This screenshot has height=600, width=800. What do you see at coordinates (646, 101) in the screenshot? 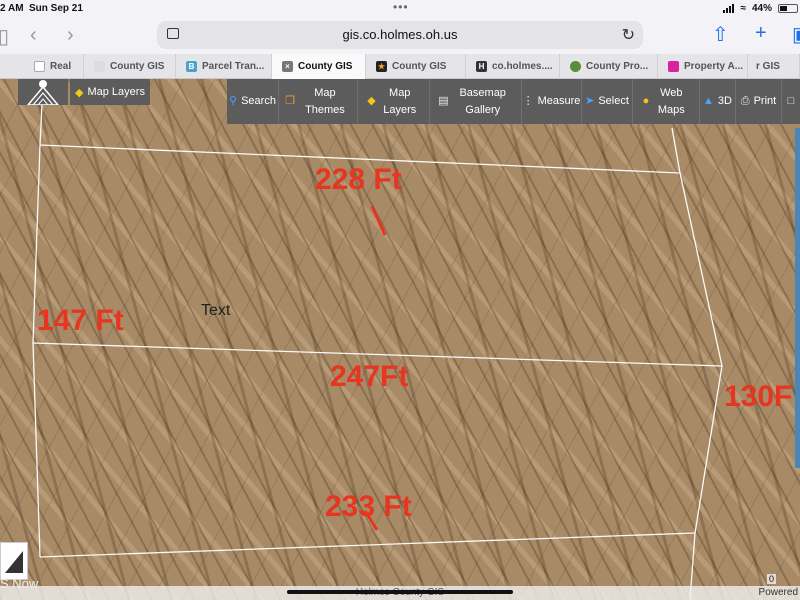
I see `person-icon: ●` at bounding box center [646, 101].